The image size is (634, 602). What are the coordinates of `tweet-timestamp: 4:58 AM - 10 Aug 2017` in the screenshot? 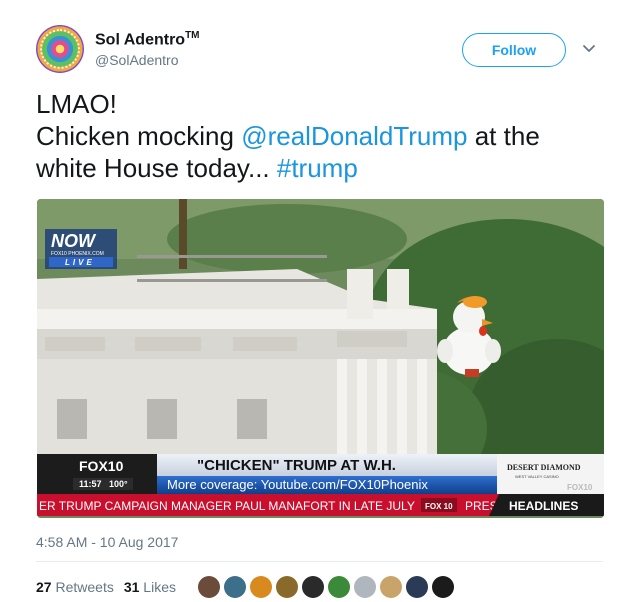 It's located at (107, 542).